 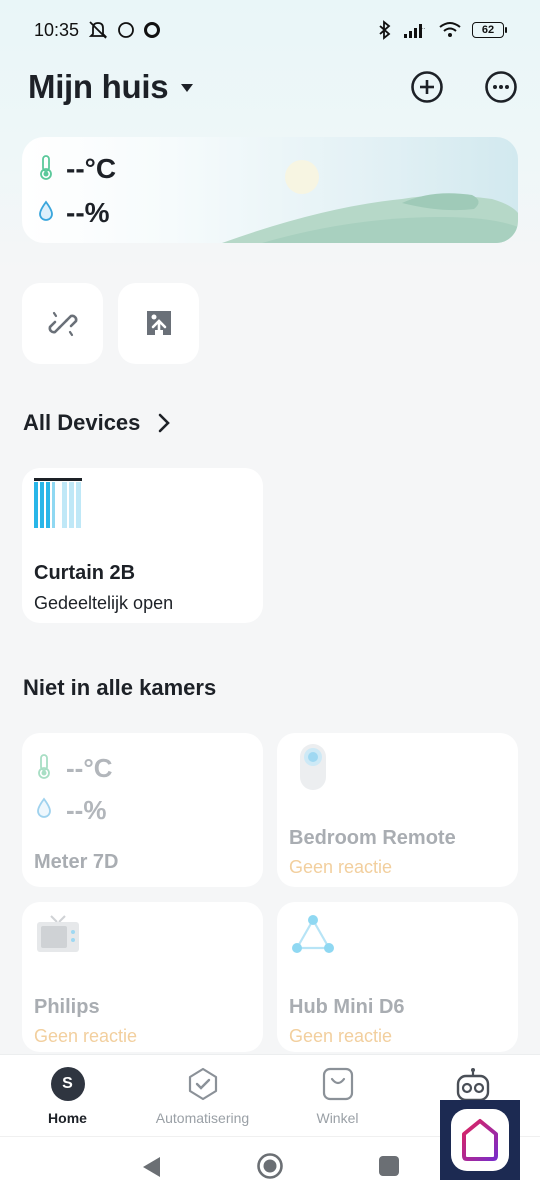 I want to click on link-icon, so click(x=62, y=323).